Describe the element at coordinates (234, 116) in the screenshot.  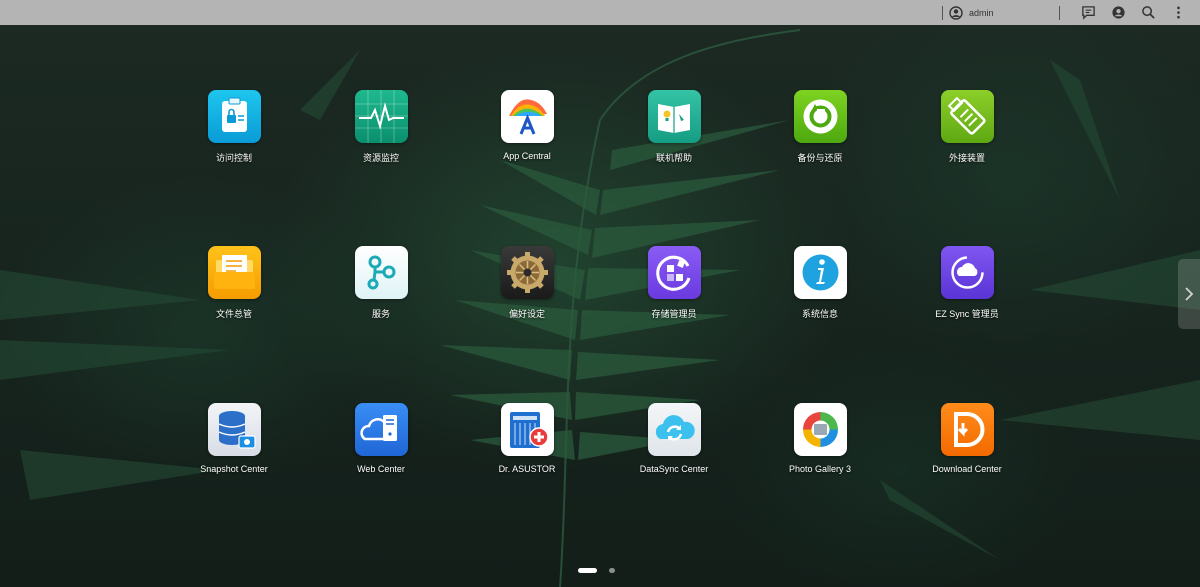
I see `access-control-icon` at that location.